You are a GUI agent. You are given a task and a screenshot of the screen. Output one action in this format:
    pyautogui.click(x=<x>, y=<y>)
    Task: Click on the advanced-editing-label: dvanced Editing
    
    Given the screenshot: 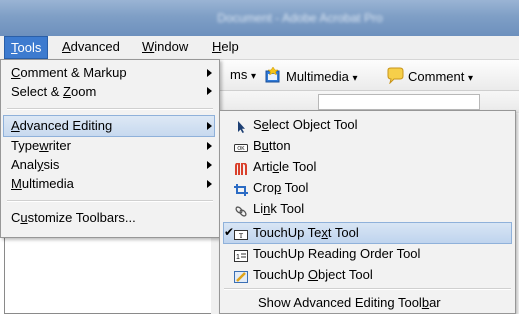 What is the action you would take?
    pyautogui.click(x=66, y=125)
    